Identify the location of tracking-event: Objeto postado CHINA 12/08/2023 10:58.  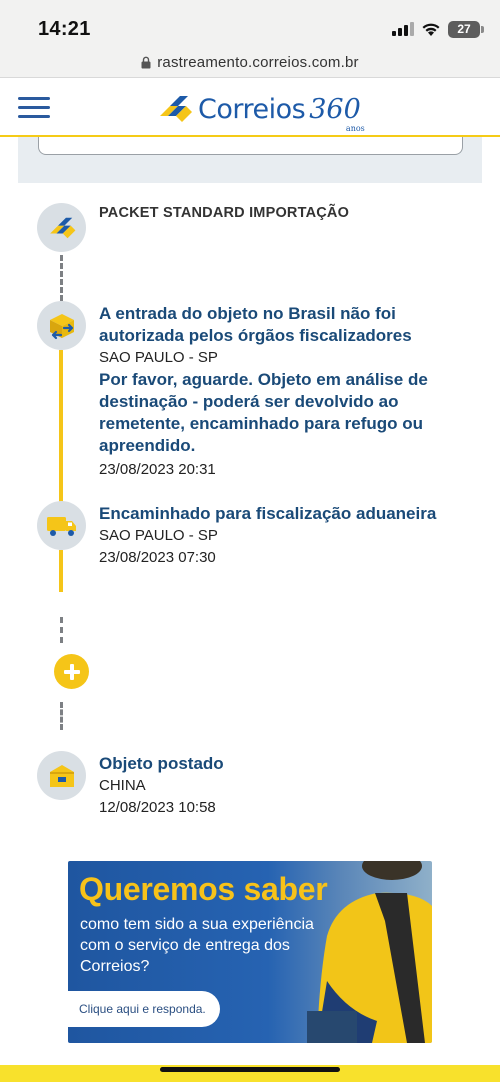
(279, 786).